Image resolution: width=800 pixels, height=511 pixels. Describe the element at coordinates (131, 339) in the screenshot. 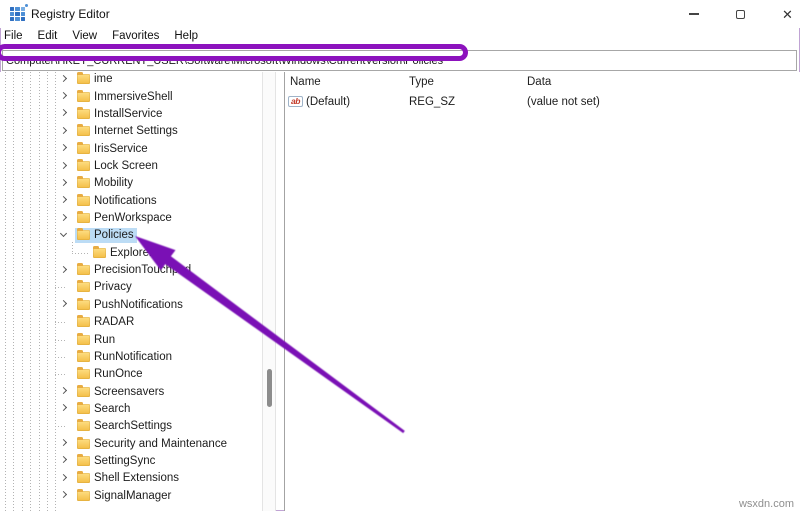

I see `tree-item-run: Run` at that location.